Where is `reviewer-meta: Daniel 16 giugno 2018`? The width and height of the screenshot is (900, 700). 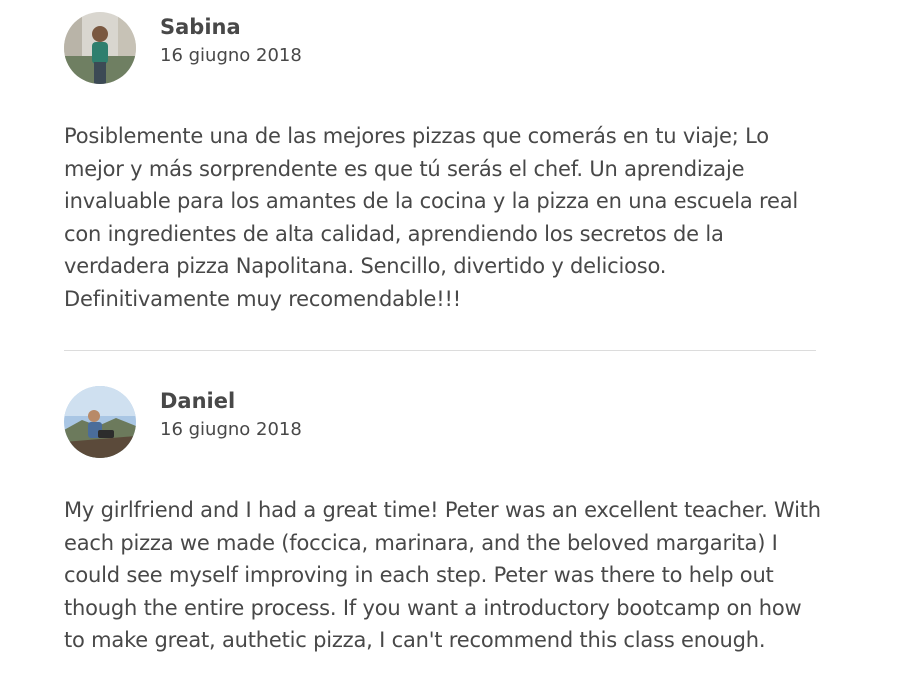 reviewer-meta: Daniel 16 giugno 2018 is located at coordinates (231, 415).